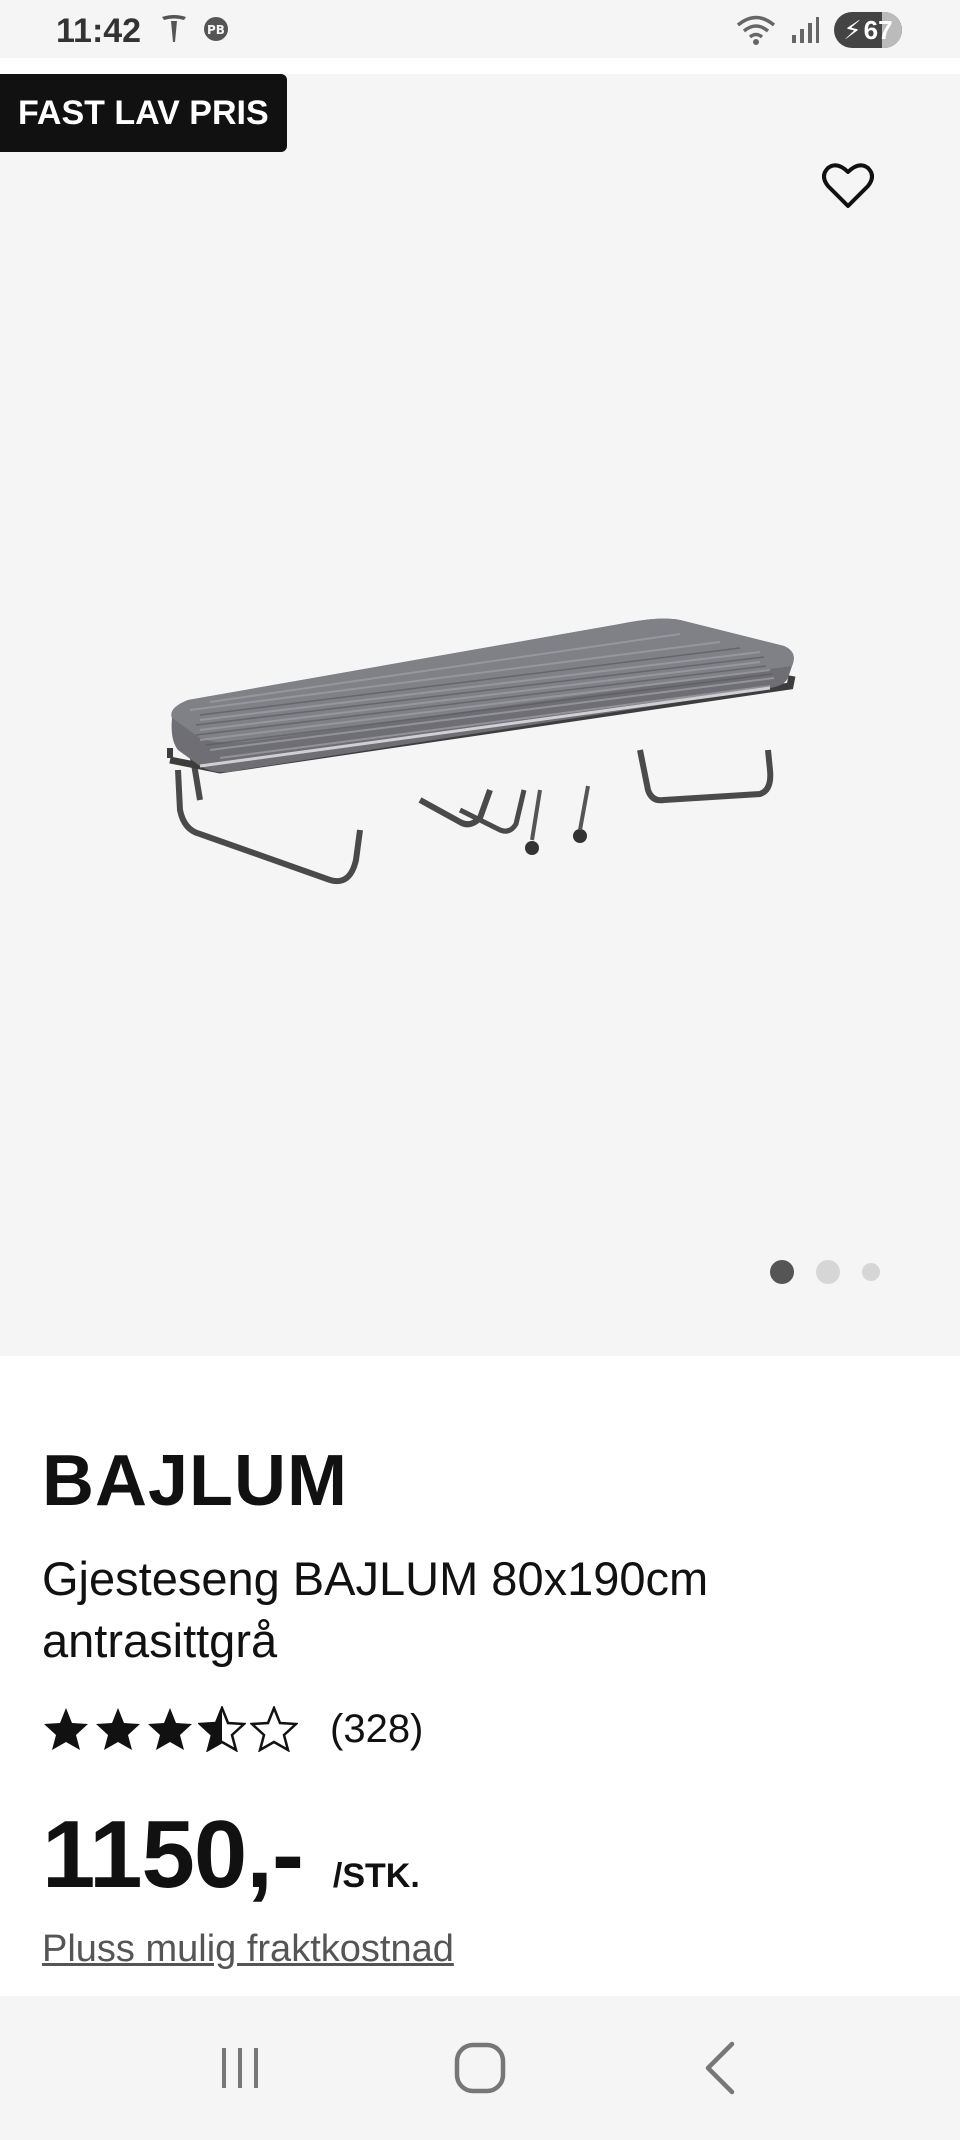 The height and width of the screenshot is (2140, 960). What do you see at coordinates (480, 29) in the screenshot?
I see `status-bar: 11:42 PB ⚡ 67` at bounding box center [480, 29].